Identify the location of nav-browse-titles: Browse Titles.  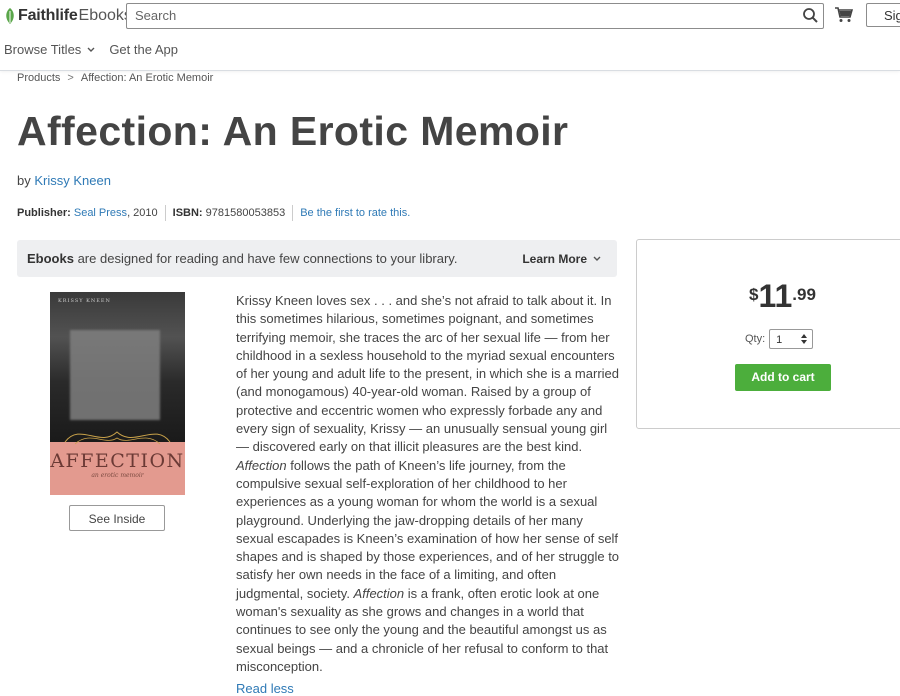
(49, 49).